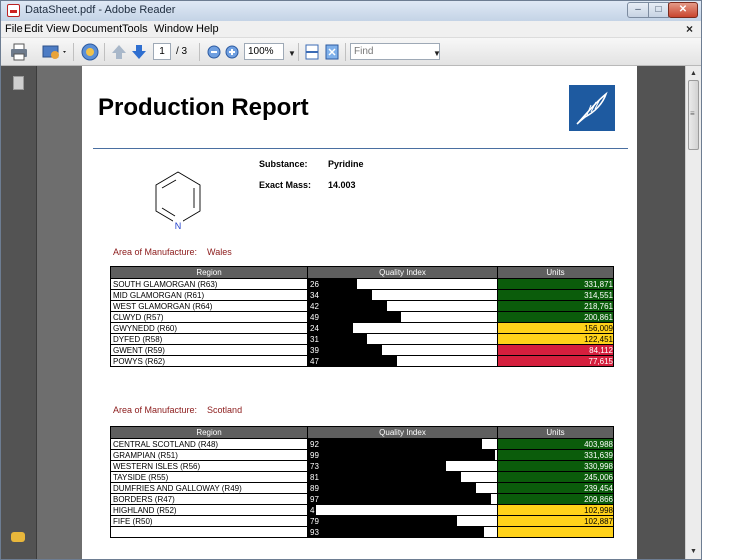  Describe the element at coordinates (225, 410) in the screenshot. I see `area-name: Scotland` at that location.